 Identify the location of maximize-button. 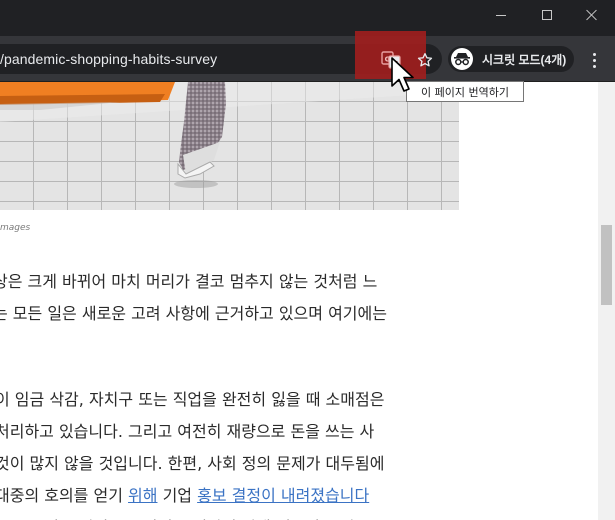
(547, 15).